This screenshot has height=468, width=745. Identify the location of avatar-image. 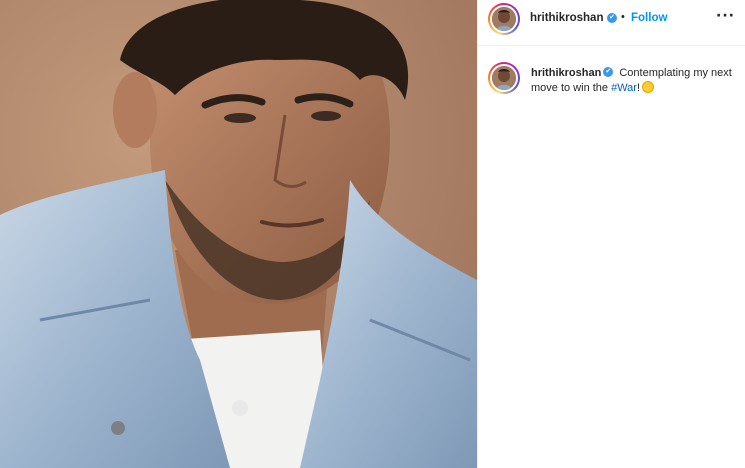
(504, 19).